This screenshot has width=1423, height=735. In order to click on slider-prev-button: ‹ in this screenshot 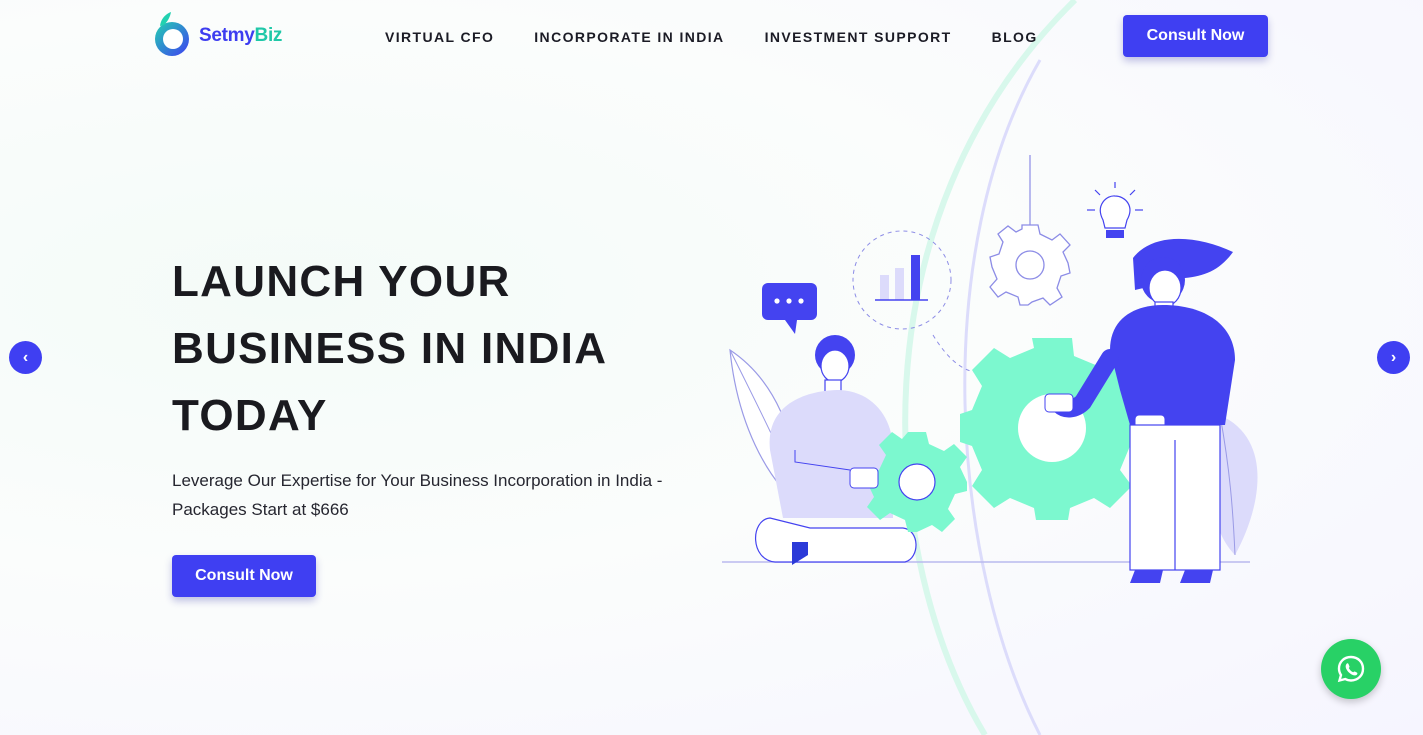, I will do `click(25, 357)`.